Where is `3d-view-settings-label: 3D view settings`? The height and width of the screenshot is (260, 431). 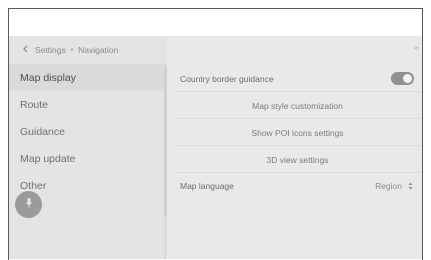
3d-view-settings-label: 3D view settings is located at coordinates (297, 159).